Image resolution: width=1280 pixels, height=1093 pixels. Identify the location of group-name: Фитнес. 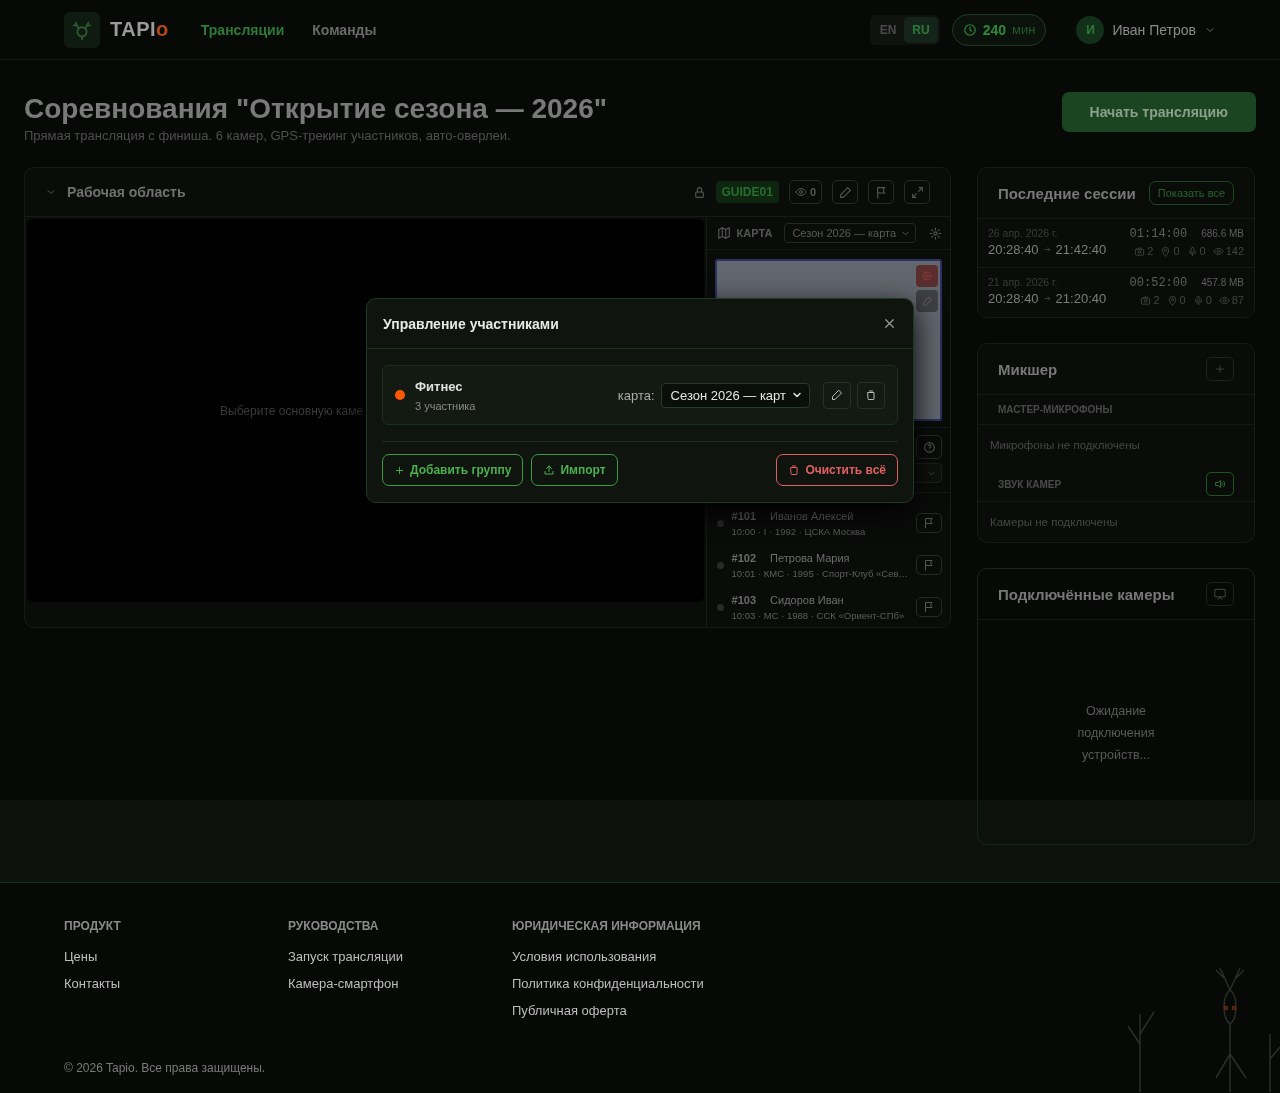
(439, 386).